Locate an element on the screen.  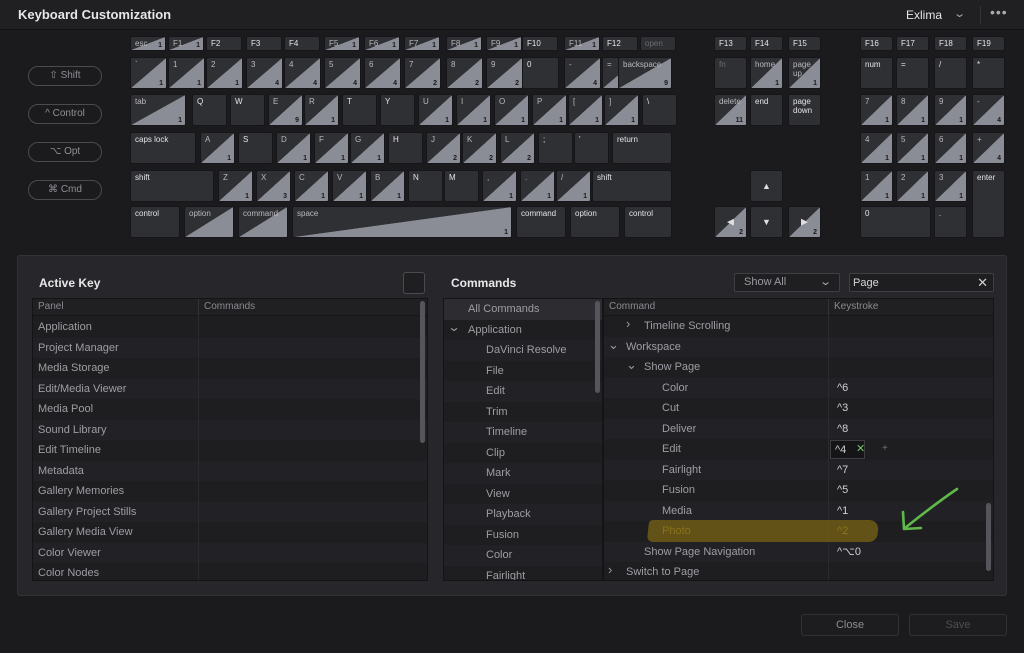
control-modifier-button: ^ Control is located at coordinates (65, 114).